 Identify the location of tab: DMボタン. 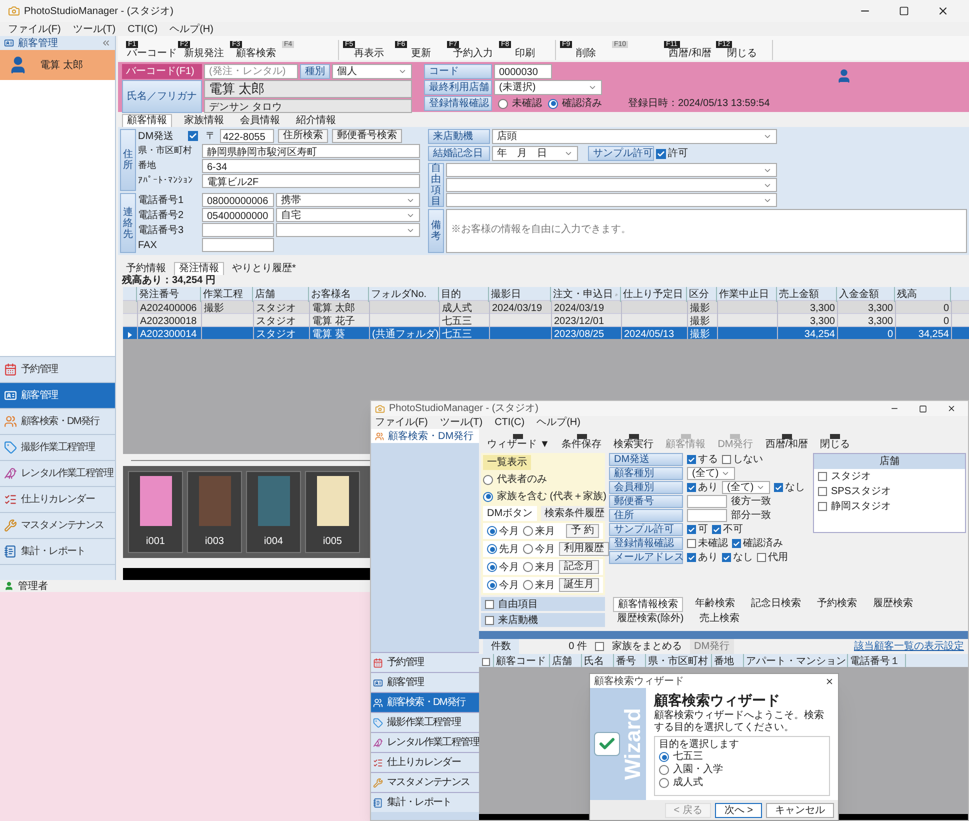
(510, 513).